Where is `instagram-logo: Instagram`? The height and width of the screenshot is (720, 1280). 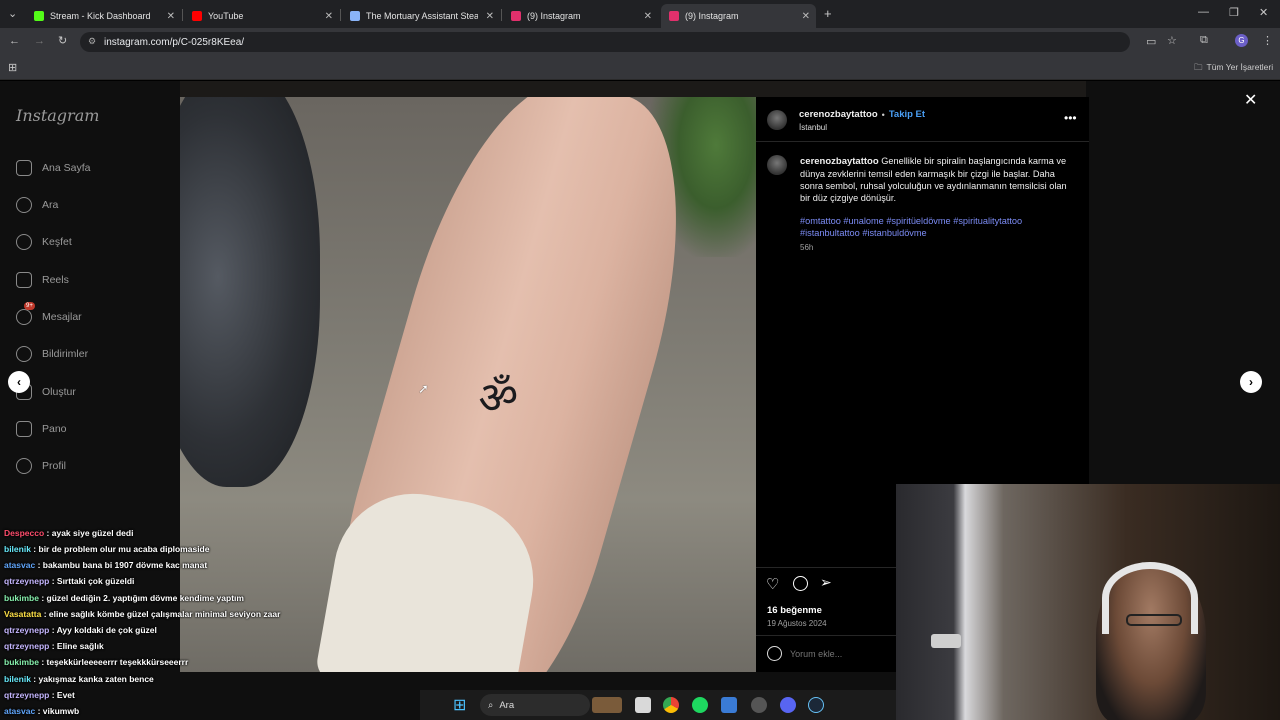
instagram-logo: Instagram is located at coordinates (57, 115).